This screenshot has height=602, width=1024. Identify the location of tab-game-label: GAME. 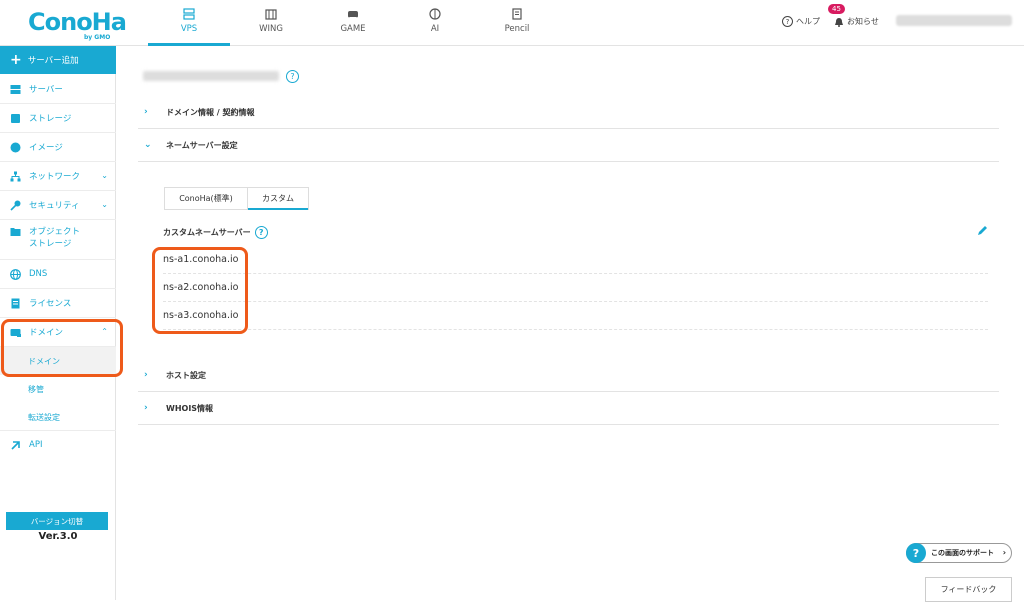
(353, 29).